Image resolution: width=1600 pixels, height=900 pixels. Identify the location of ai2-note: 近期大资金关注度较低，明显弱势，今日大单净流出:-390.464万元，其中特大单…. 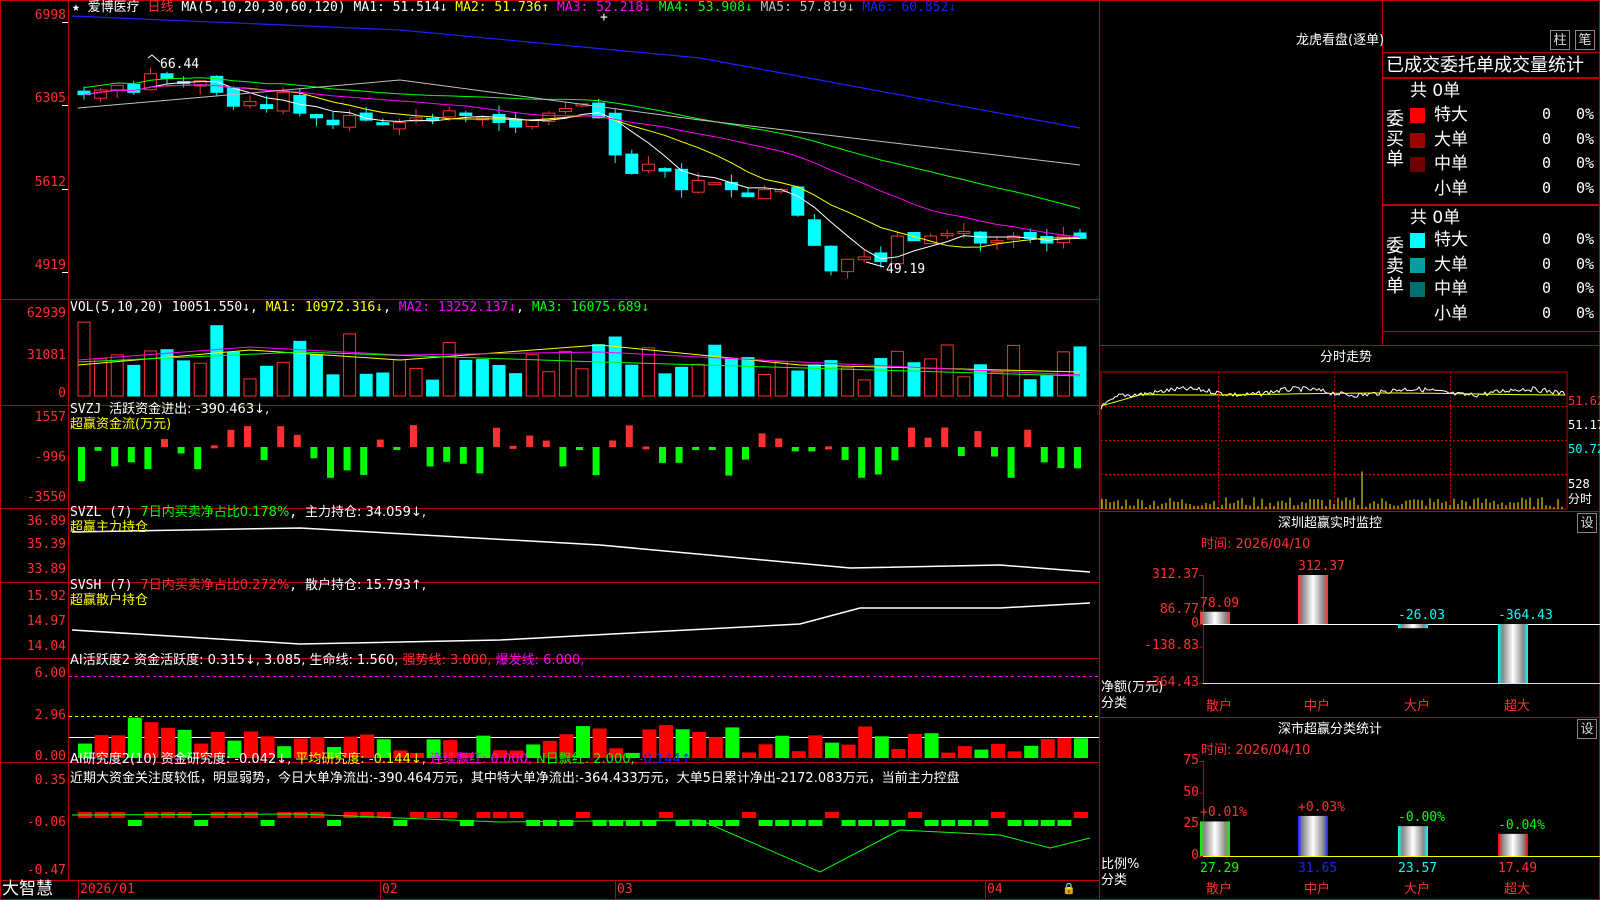
(515, 778).